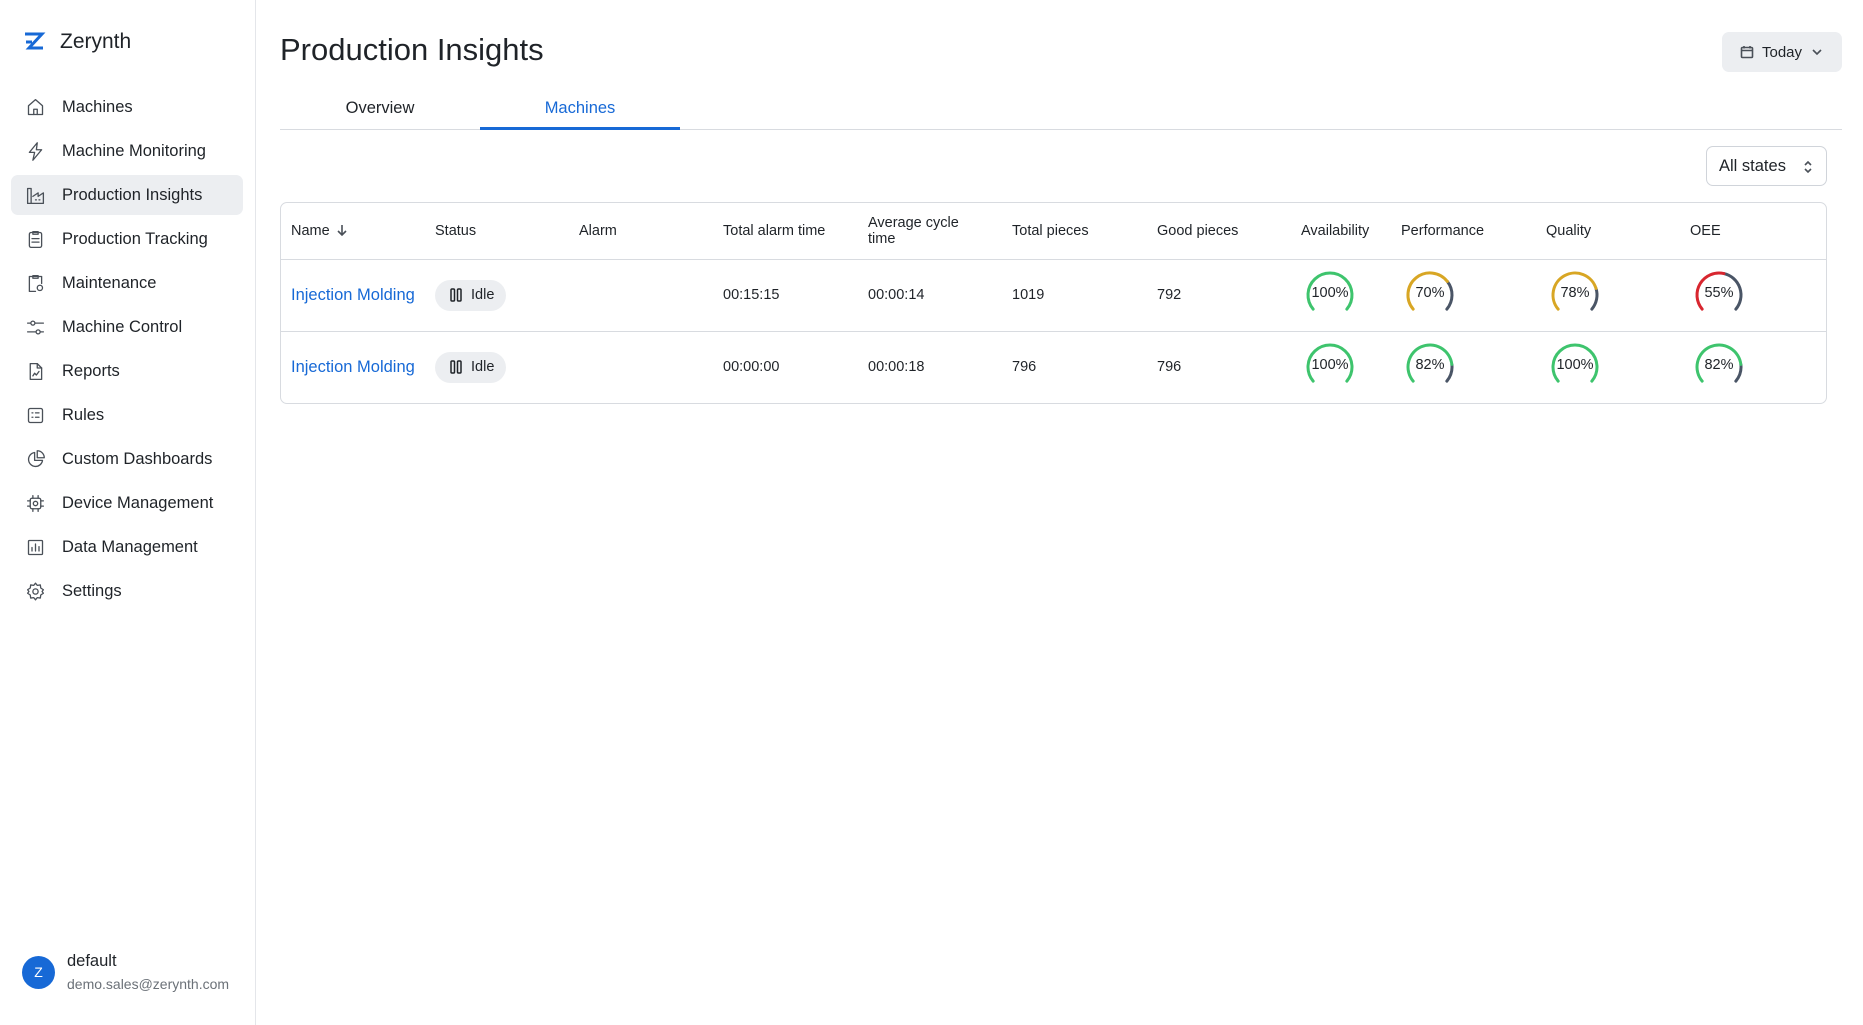  I want to click on gauge-value: 82%, so click(1430, 365).